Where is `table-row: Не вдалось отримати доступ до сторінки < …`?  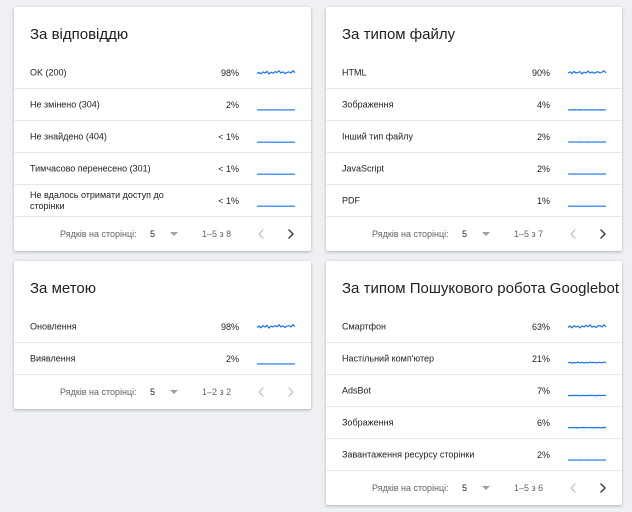
table-row: Не вдалось отримати доступ до сторінки < … is located at coordinates (162, 201).